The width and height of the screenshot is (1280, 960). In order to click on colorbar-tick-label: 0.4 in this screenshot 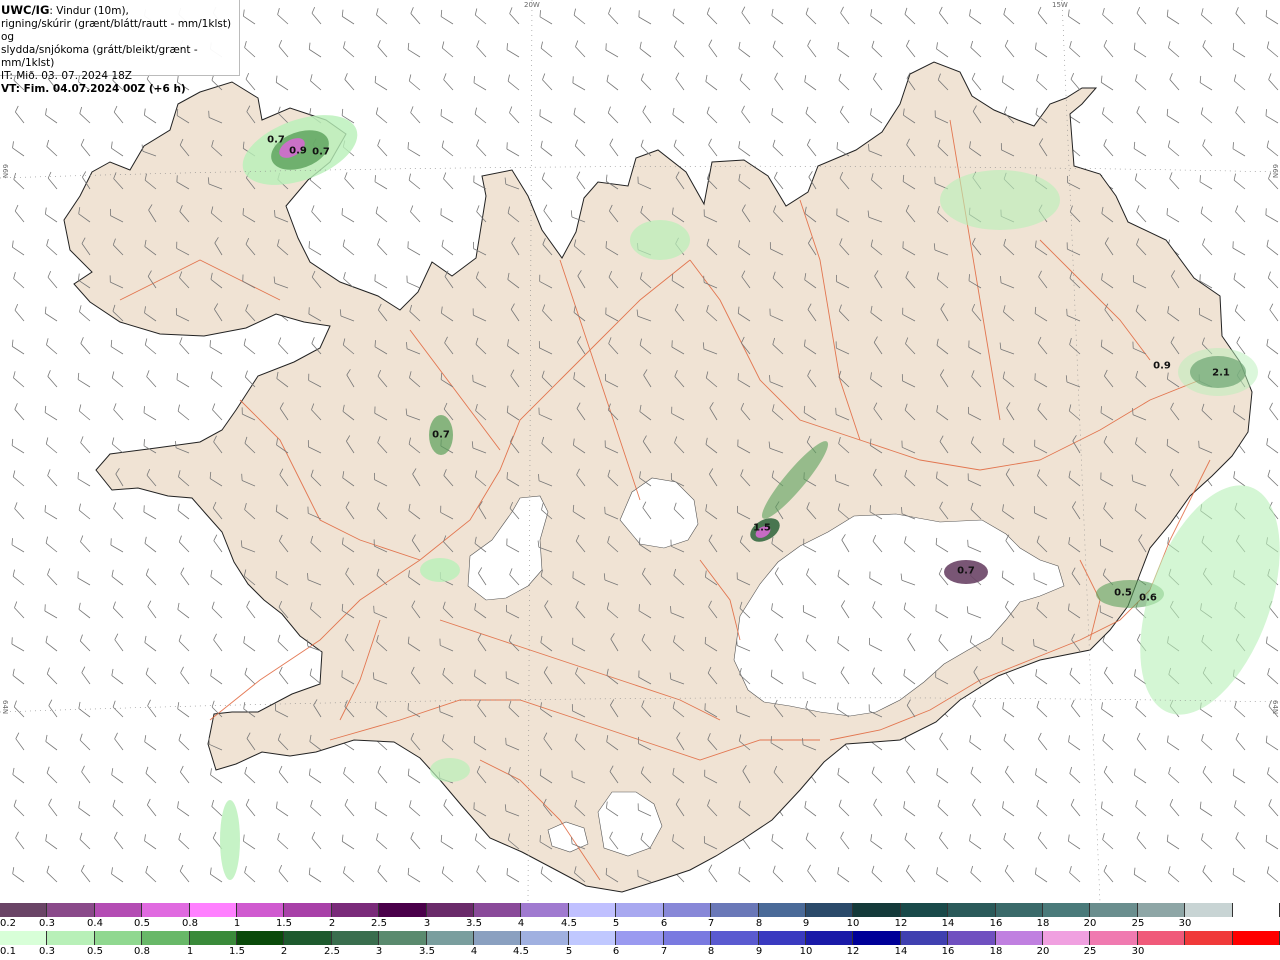, I will do `click(95, 923)`.